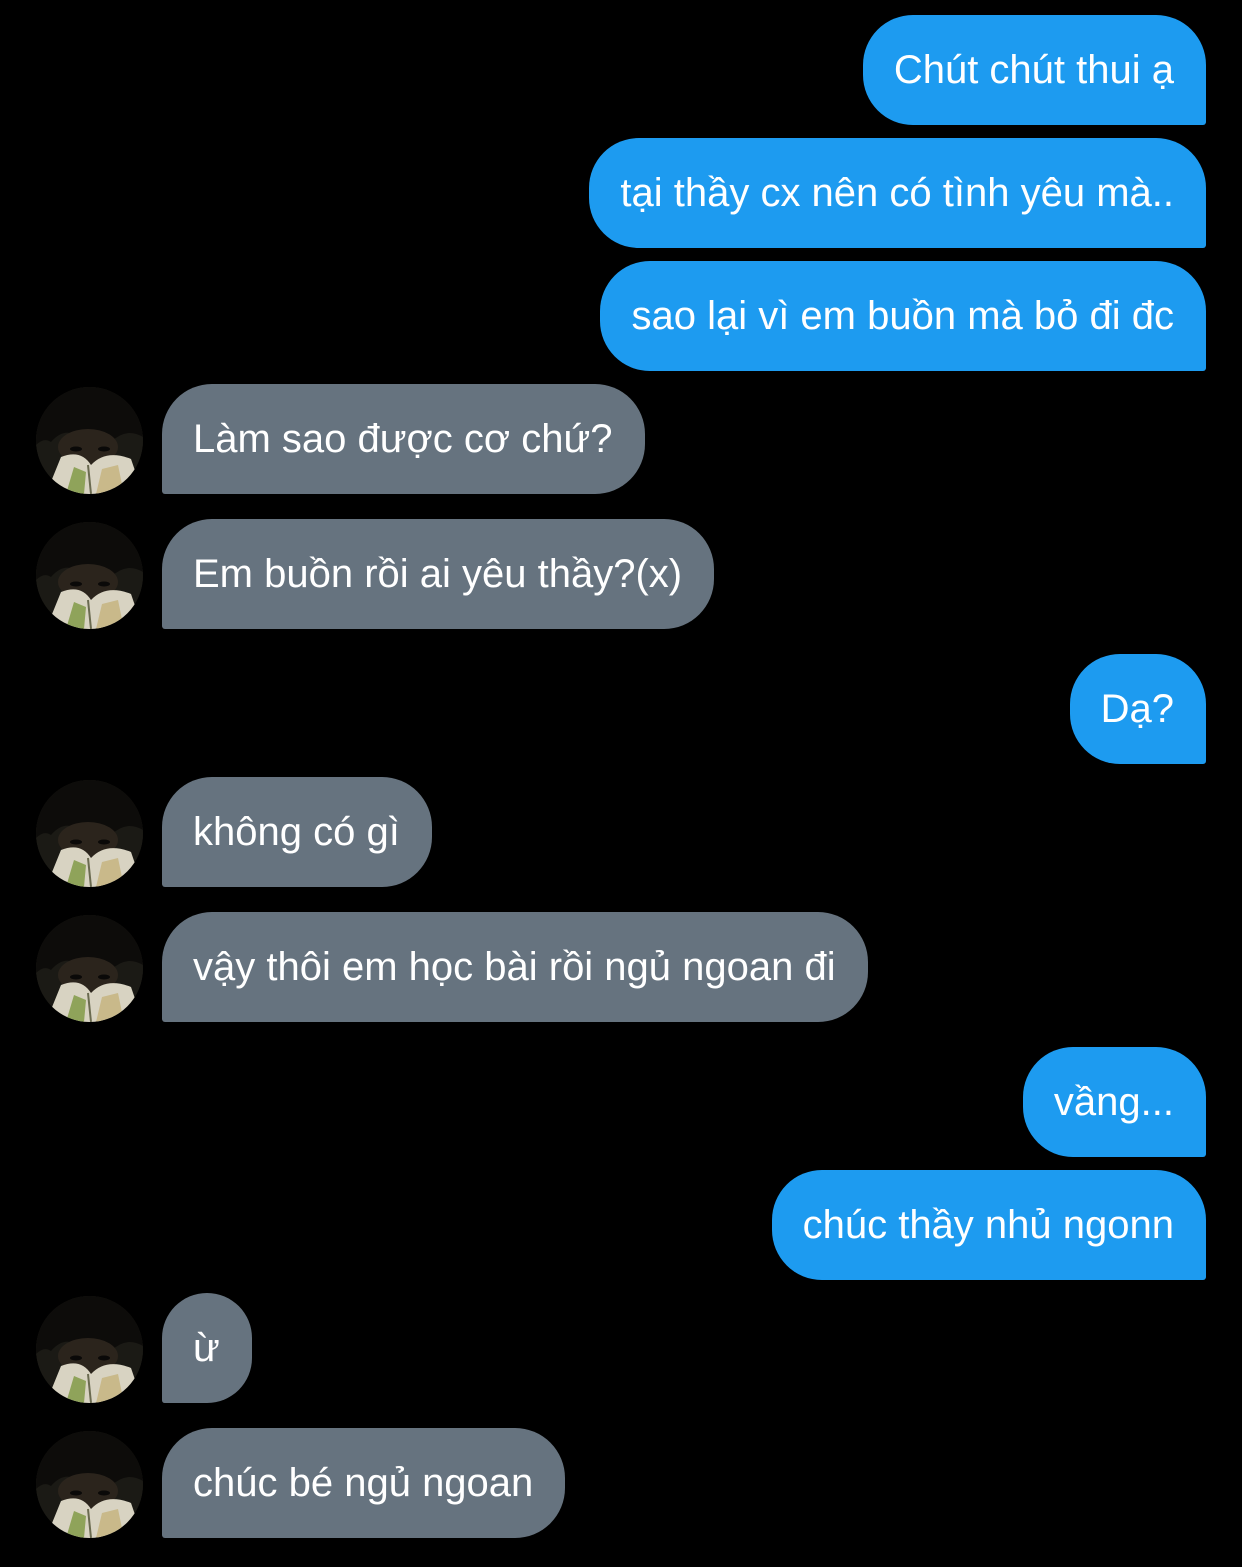  Describe the element at coordinates (207, 1348) in the screenshot. I see `message-bubble-received: ừ` at that location.